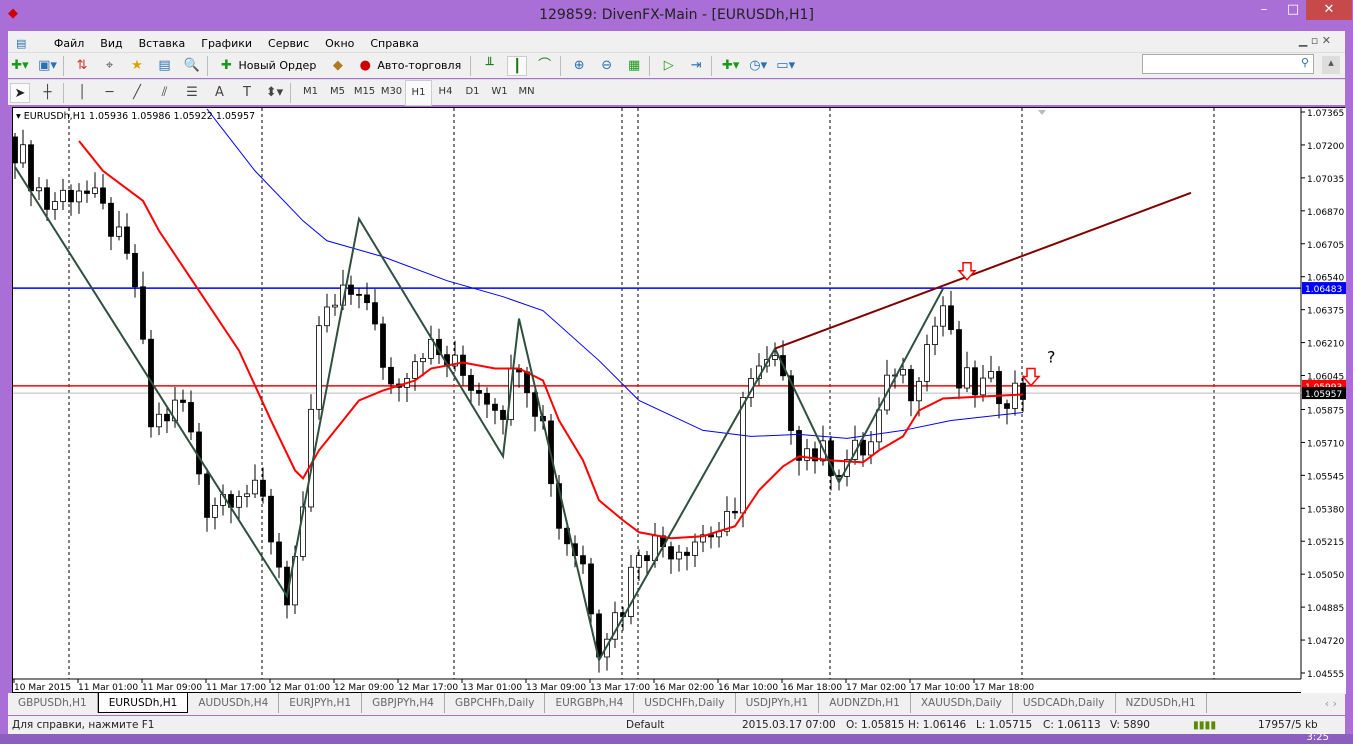  What do you see at coordinates (786, 66) in the screenshot?
I see `templates-icon: ▭▾` at bounding box center [786, 66].